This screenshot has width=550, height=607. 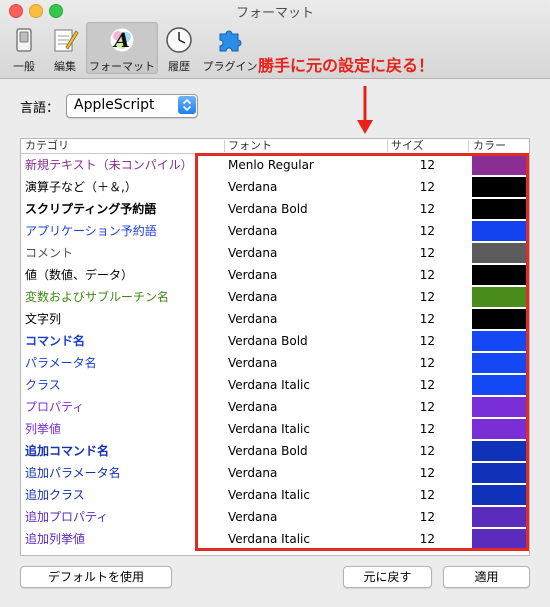 What do you see at coordinates (73, 473) in the screenshot?
I see `category-cell: 追加パラメータ名` at bounding box center [73, 473].